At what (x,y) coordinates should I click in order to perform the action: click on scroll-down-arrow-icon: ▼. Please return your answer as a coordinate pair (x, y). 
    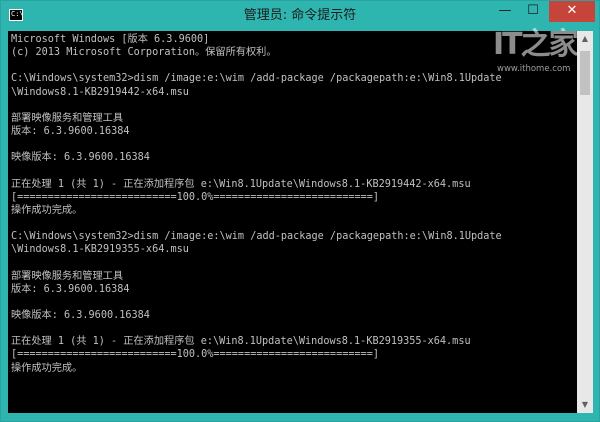
    Looking at the image, I should click on (585, 405).